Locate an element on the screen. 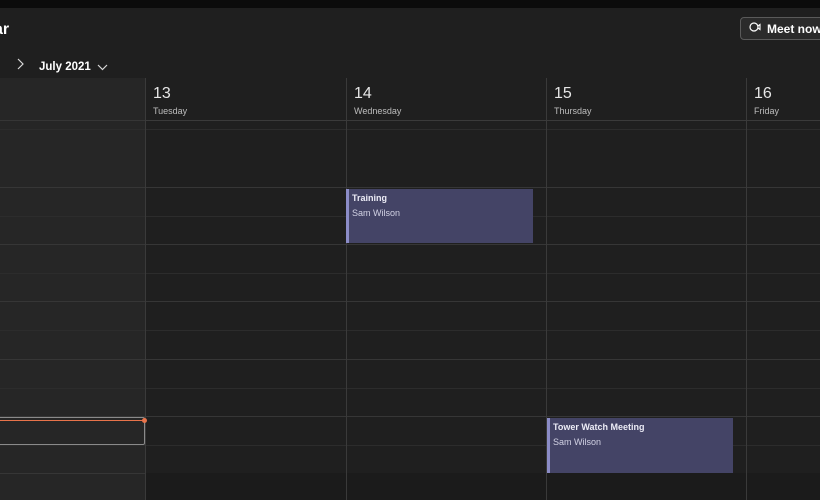 Image resolution: width=820 pixels, height=500 pixels. day-header: 14 Wednesday is located at coordinates (446, 99).